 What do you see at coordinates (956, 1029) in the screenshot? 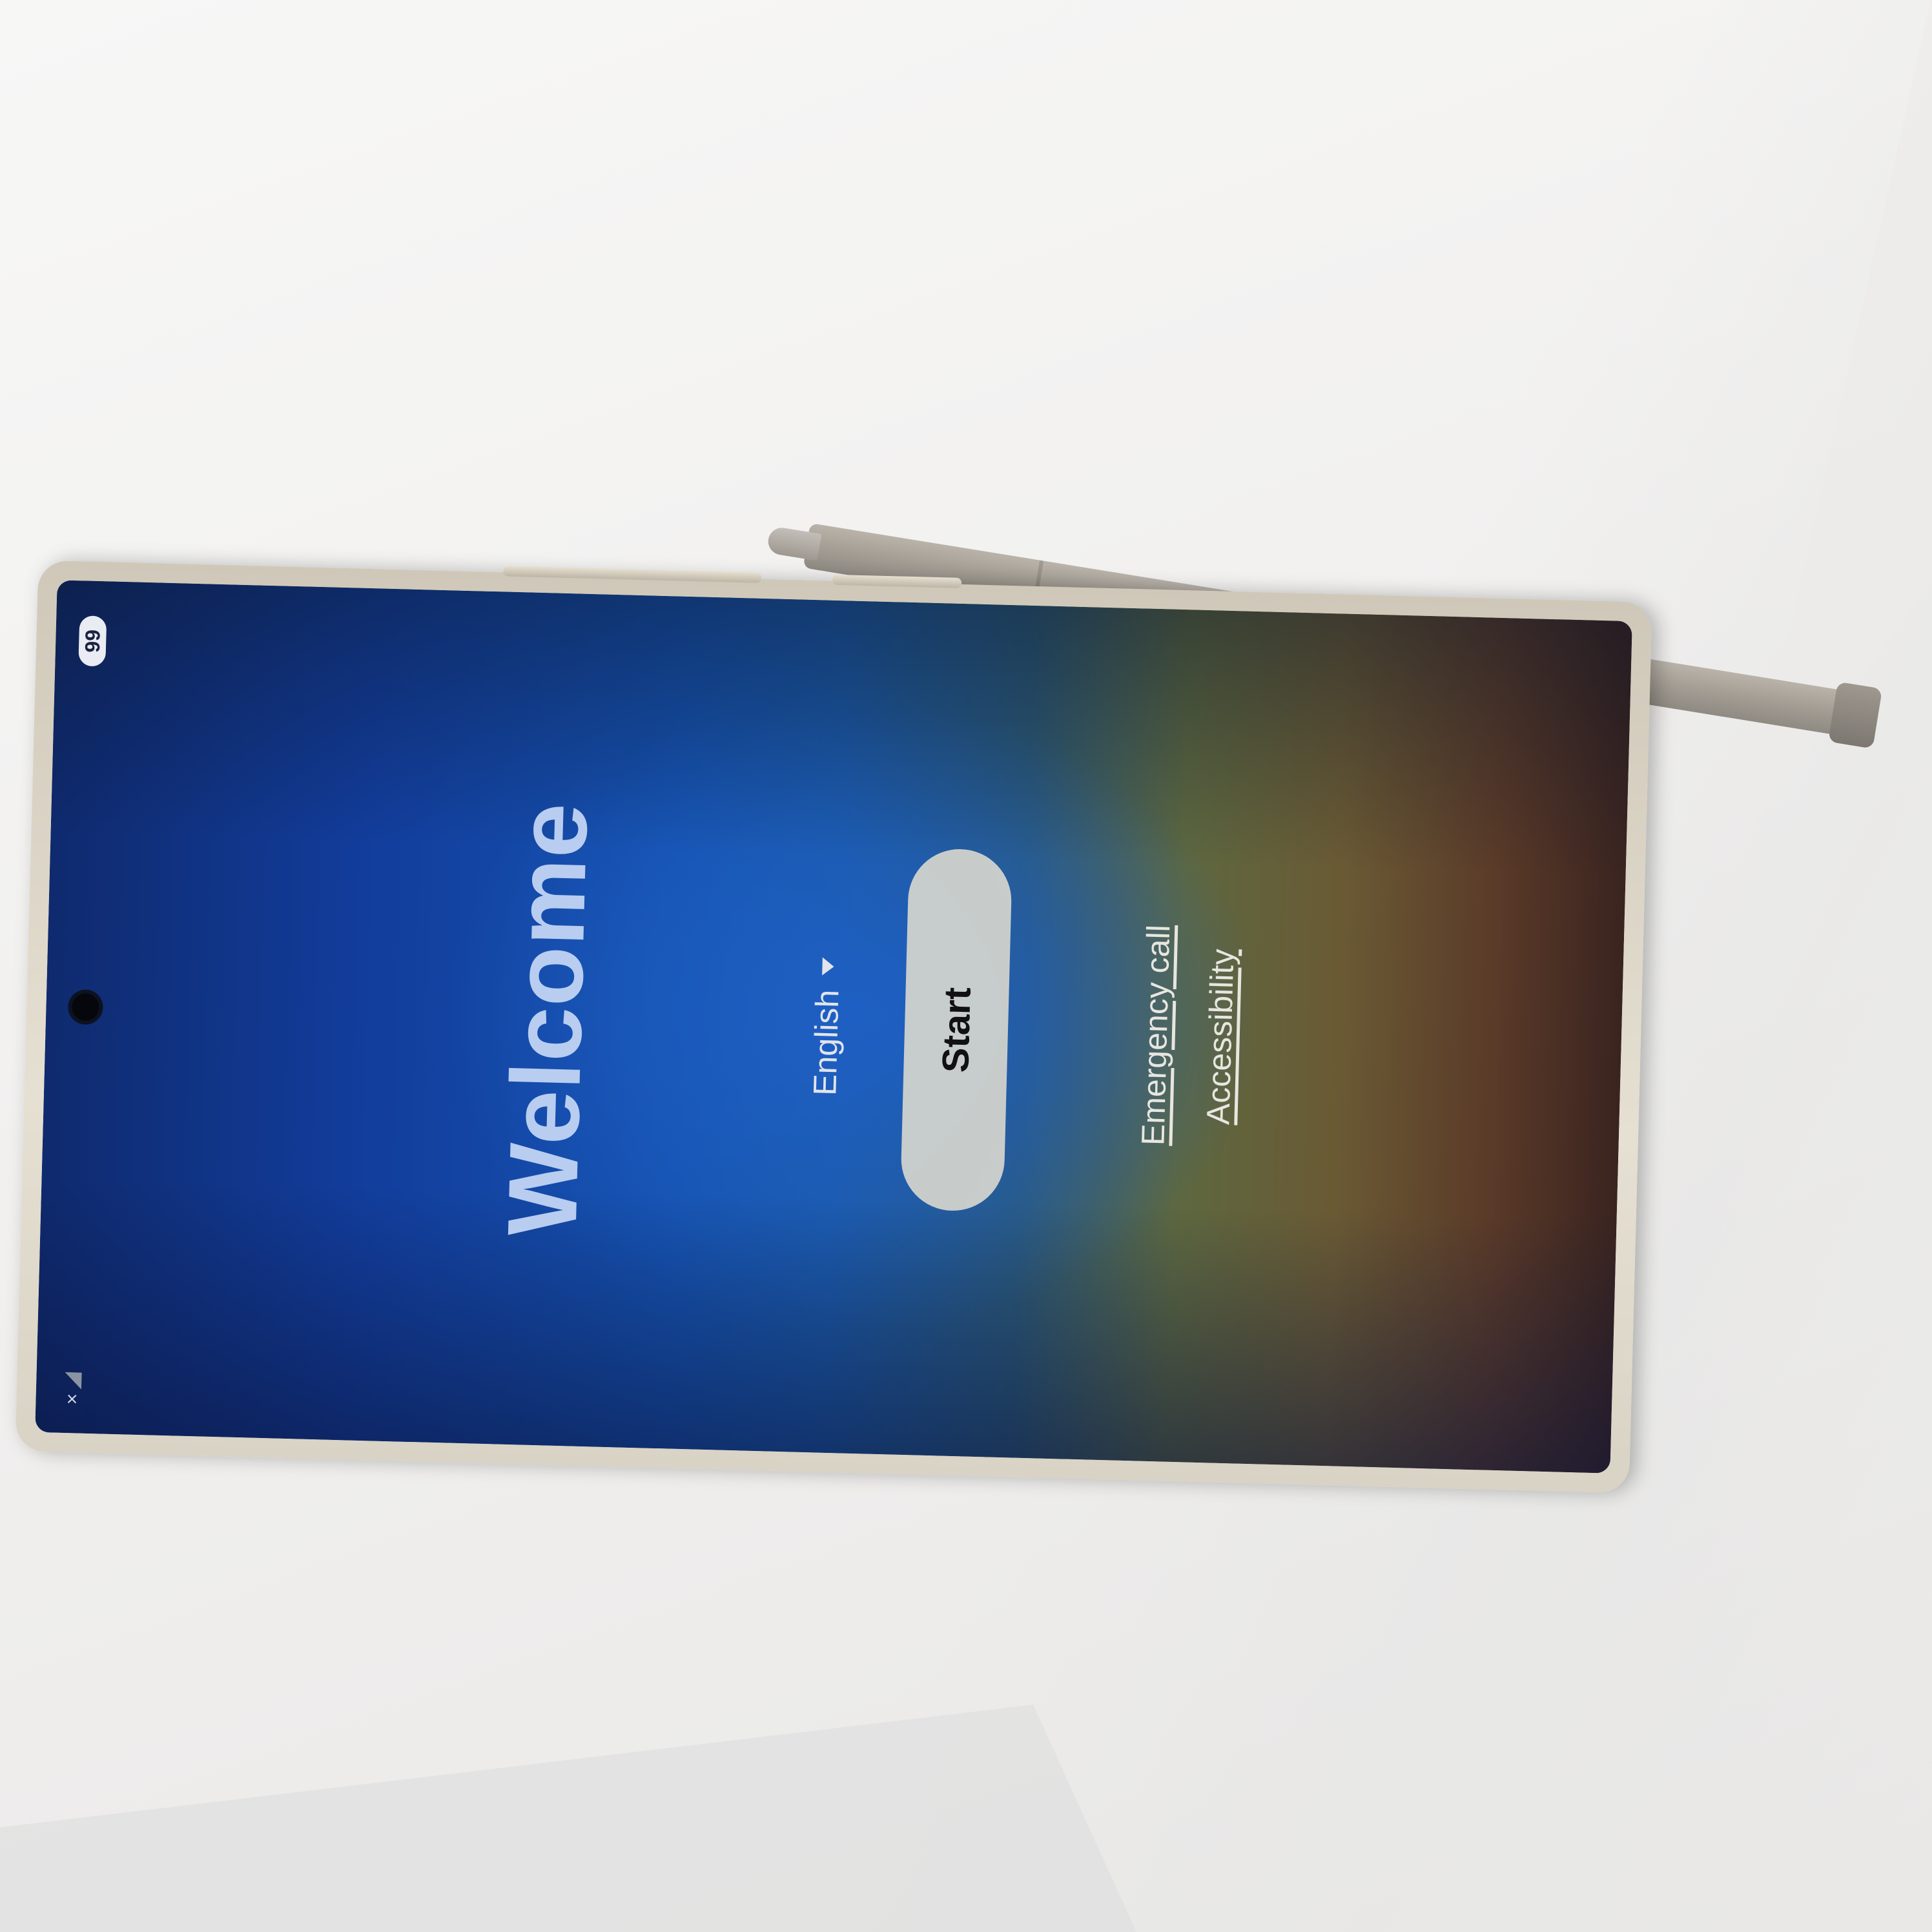
I see `start-button: Start` at bounding box center [956, 1029].